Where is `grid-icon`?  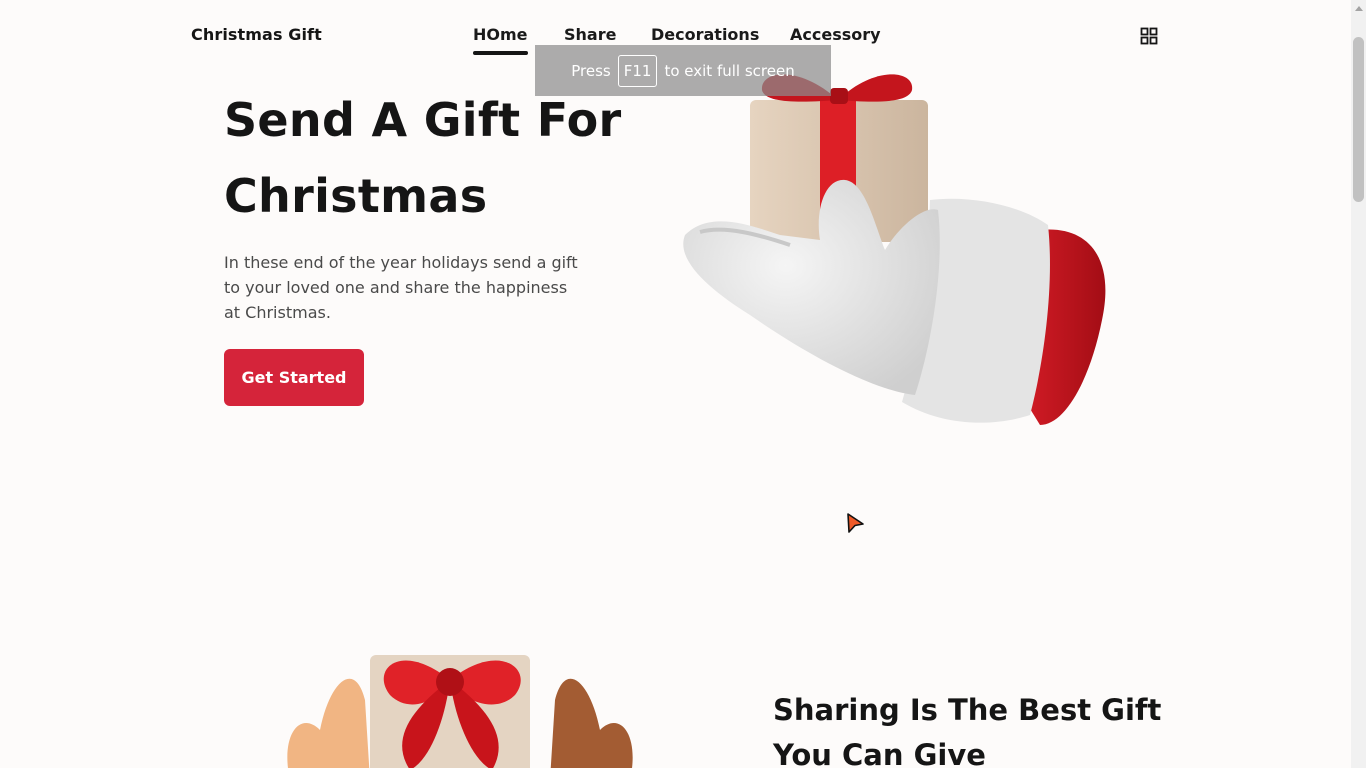
grid-icon is located at coordinates (1149, 36).